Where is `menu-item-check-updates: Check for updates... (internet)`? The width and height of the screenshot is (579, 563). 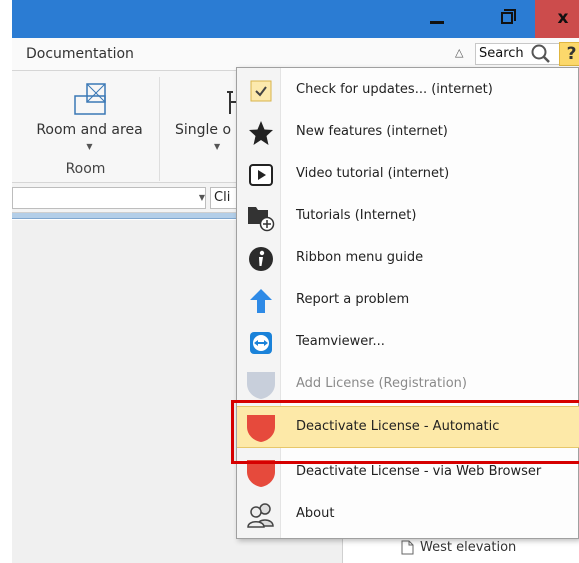
menu-item-check-updates: Check for updates... (internet) is located at coordinates (408, 91).